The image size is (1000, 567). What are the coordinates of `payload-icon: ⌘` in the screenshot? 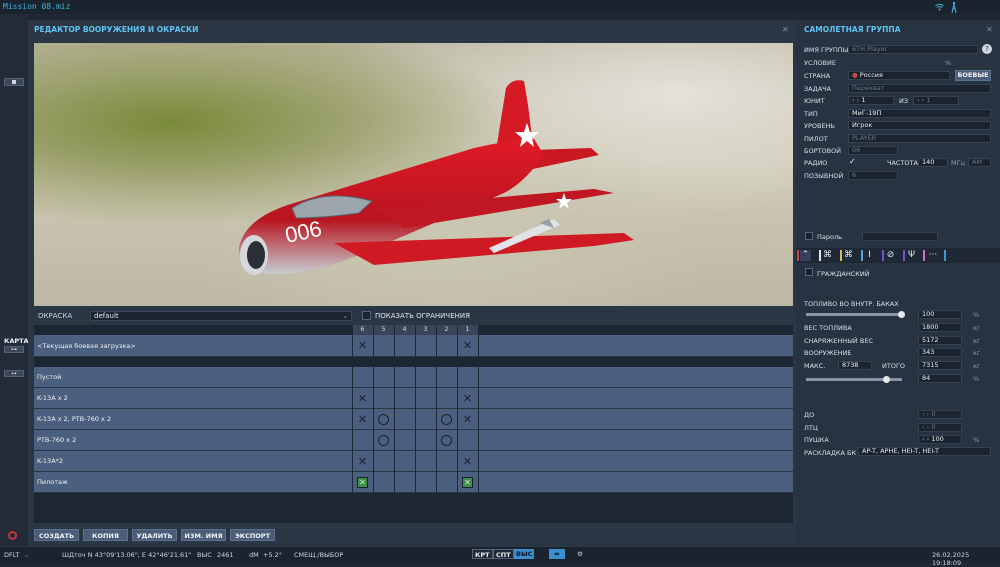 It's located at (827, 255).